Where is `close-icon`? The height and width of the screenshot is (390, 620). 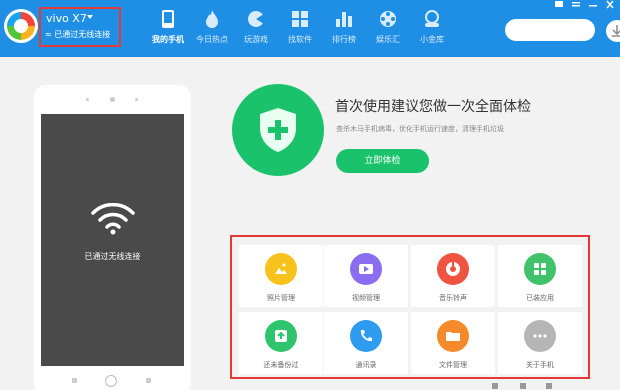
close-icon is located at coordinates (610, 5).